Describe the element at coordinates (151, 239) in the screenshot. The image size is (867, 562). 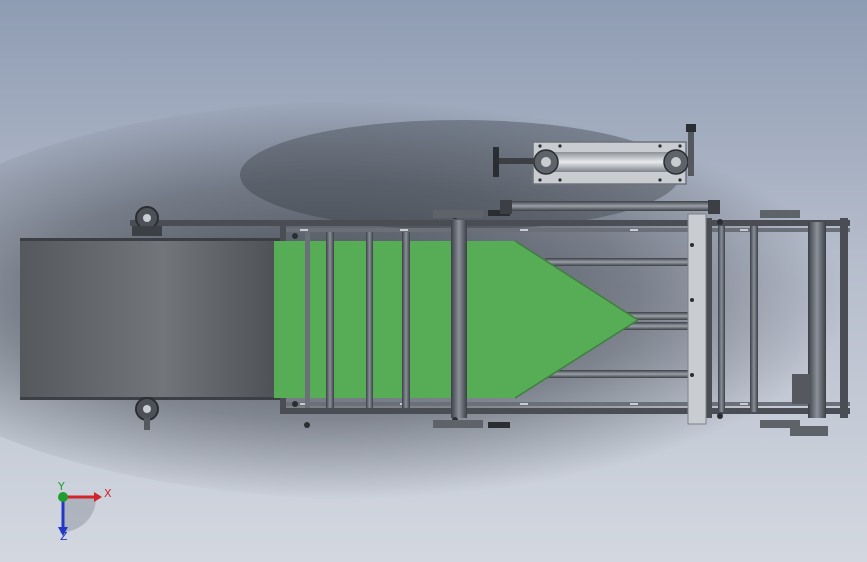
I see `belt-top-edge` at that location.